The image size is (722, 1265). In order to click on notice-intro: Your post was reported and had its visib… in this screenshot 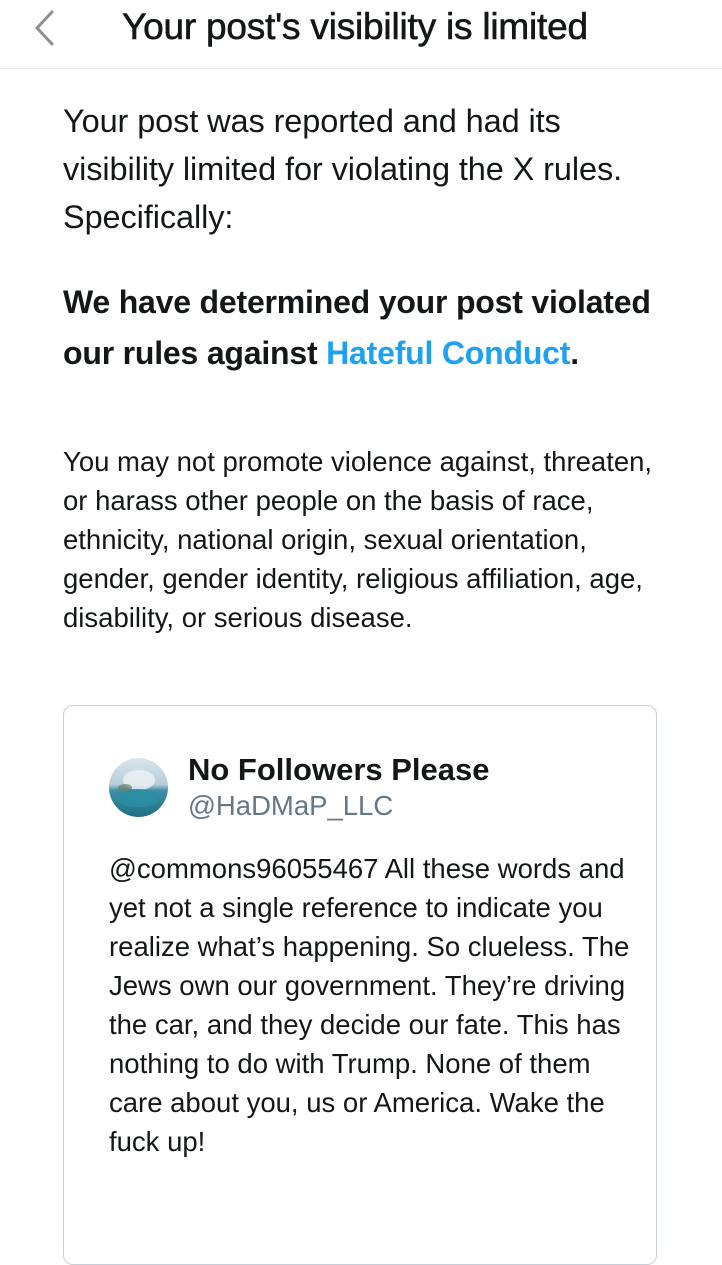, I will do `click(343, 169)`.